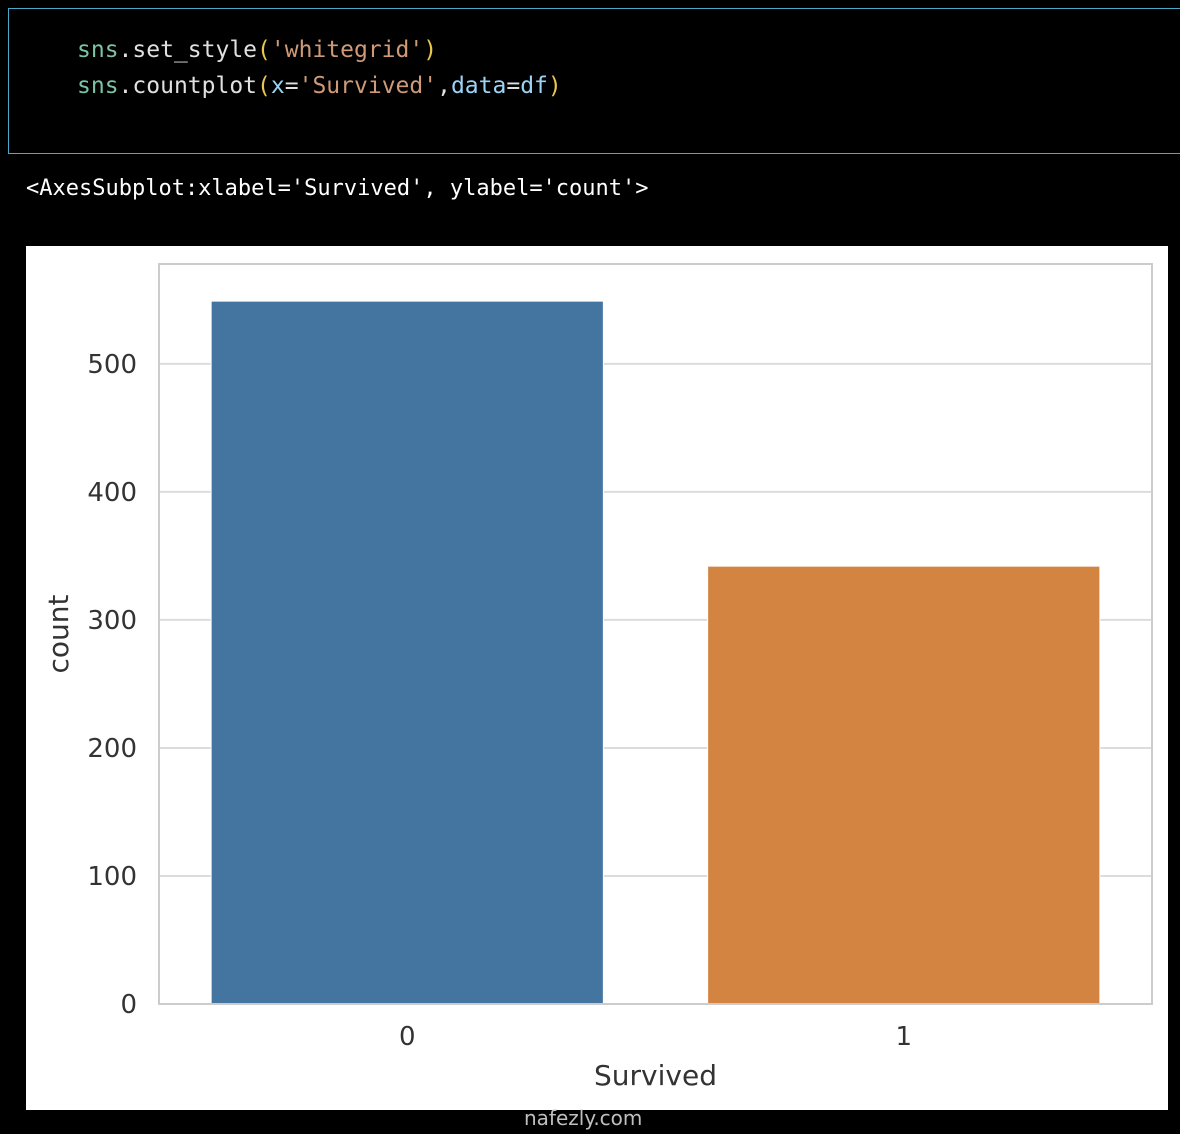  What do you see at coordinates (277, 86) in the screenshot?
I see `code-keyword: x` at bounding box center [277, 86].